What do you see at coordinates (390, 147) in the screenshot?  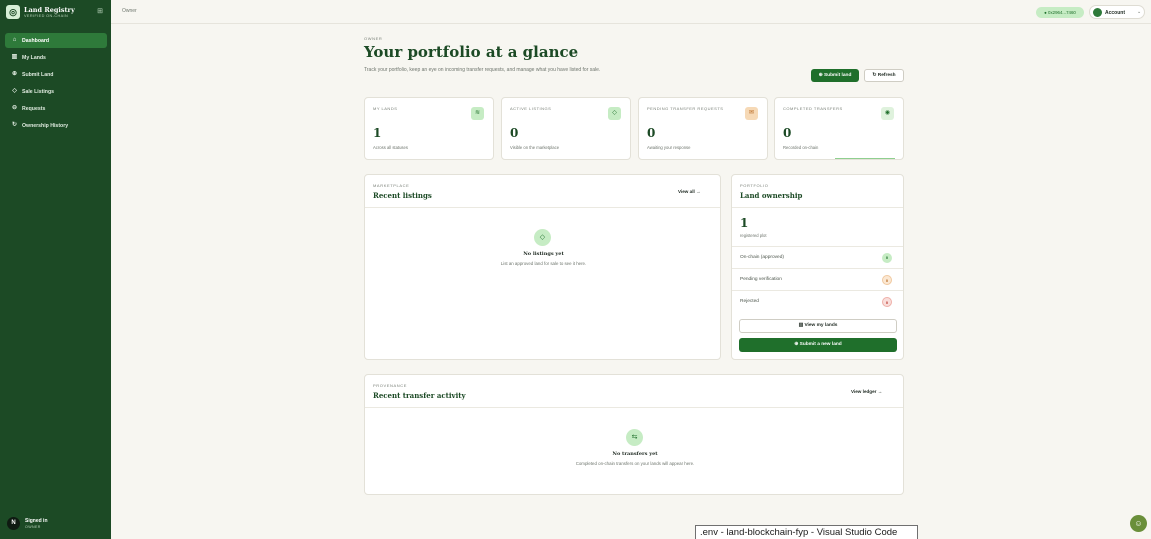 I see `stat-hint: Across all statuses` at bounding box center [390, 147].